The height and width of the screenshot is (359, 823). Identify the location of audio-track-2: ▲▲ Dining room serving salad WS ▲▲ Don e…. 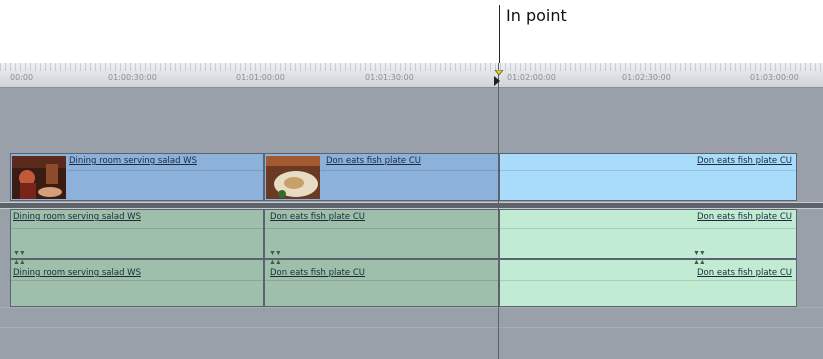
(411, 283).